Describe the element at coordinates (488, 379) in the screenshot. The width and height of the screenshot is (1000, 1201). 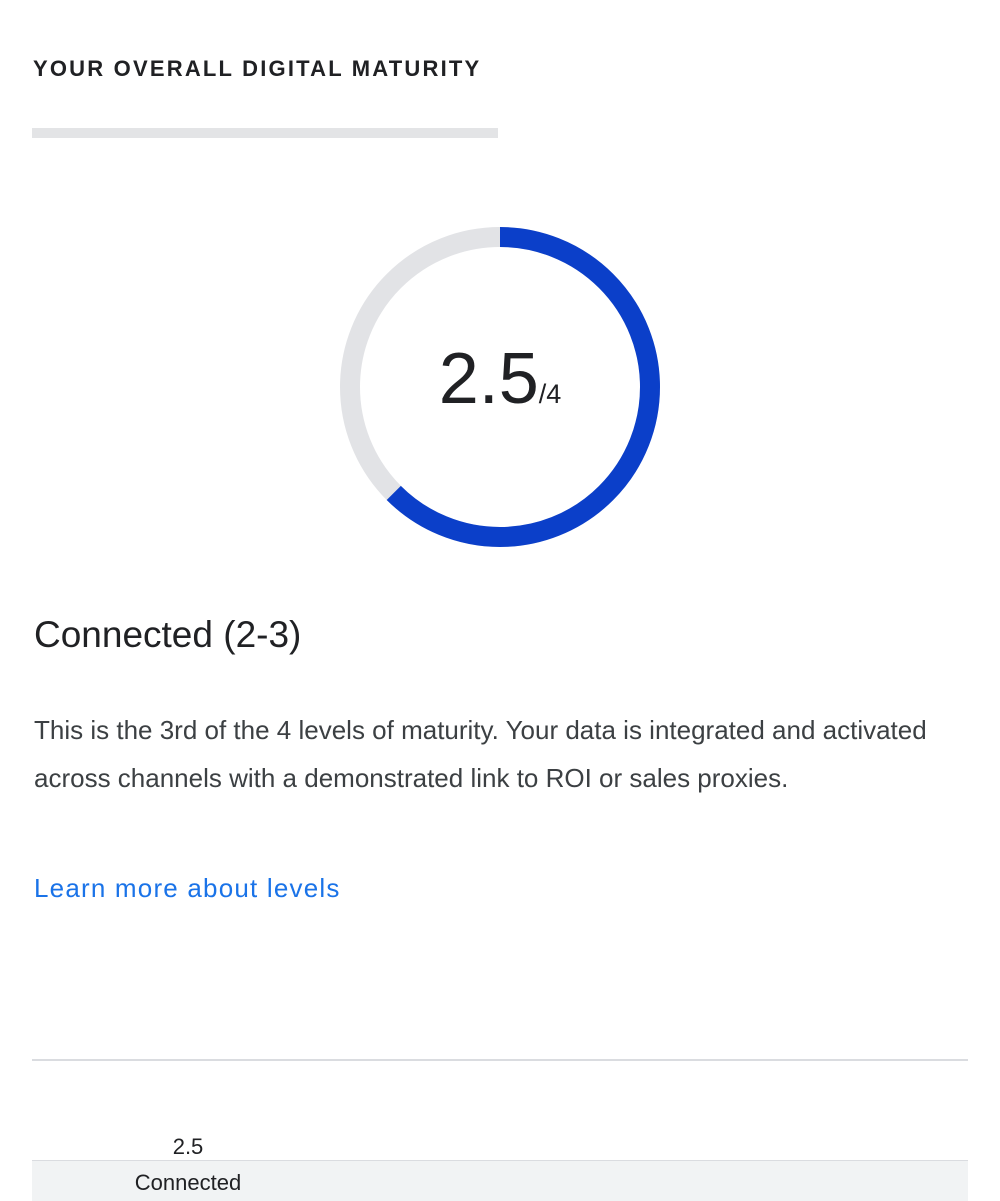
I see `score-value: 2.5` at that location.